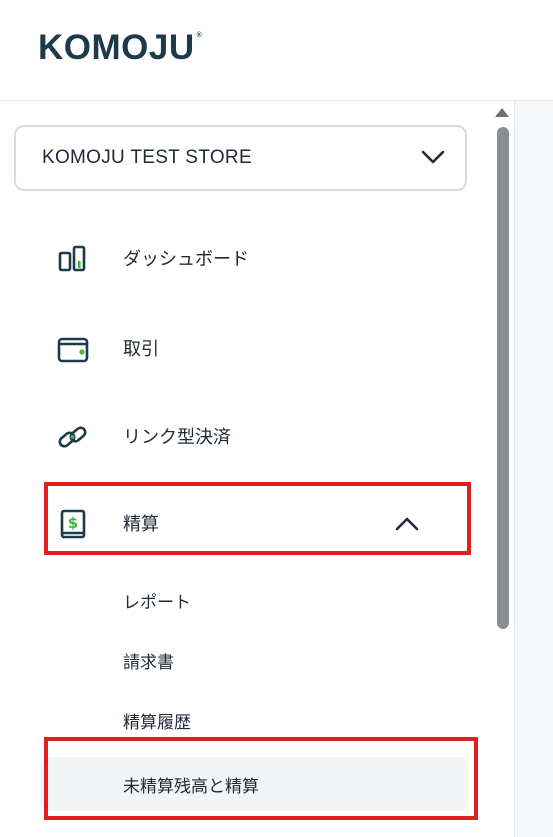  I want to click on sidebar-item-payment-links: リンク型決済, so click(256, 436).